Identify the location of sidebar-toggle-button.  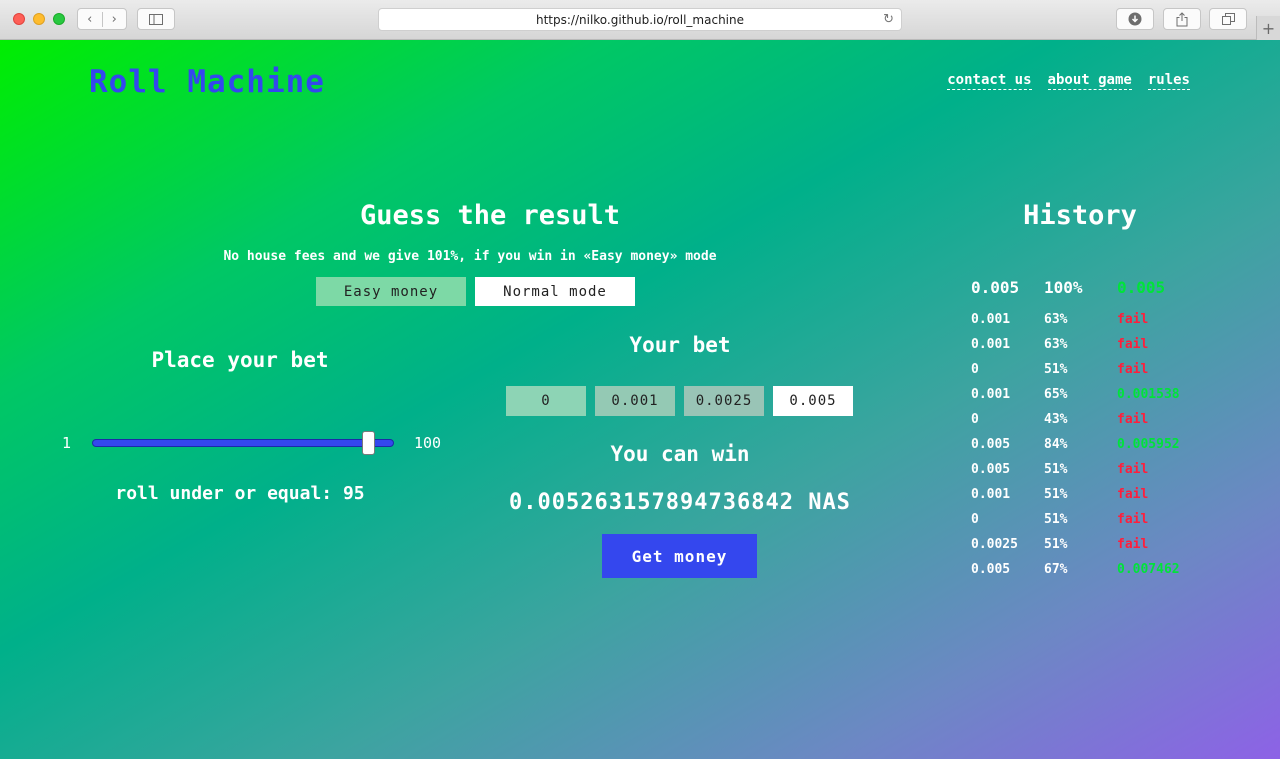
(156, 19).